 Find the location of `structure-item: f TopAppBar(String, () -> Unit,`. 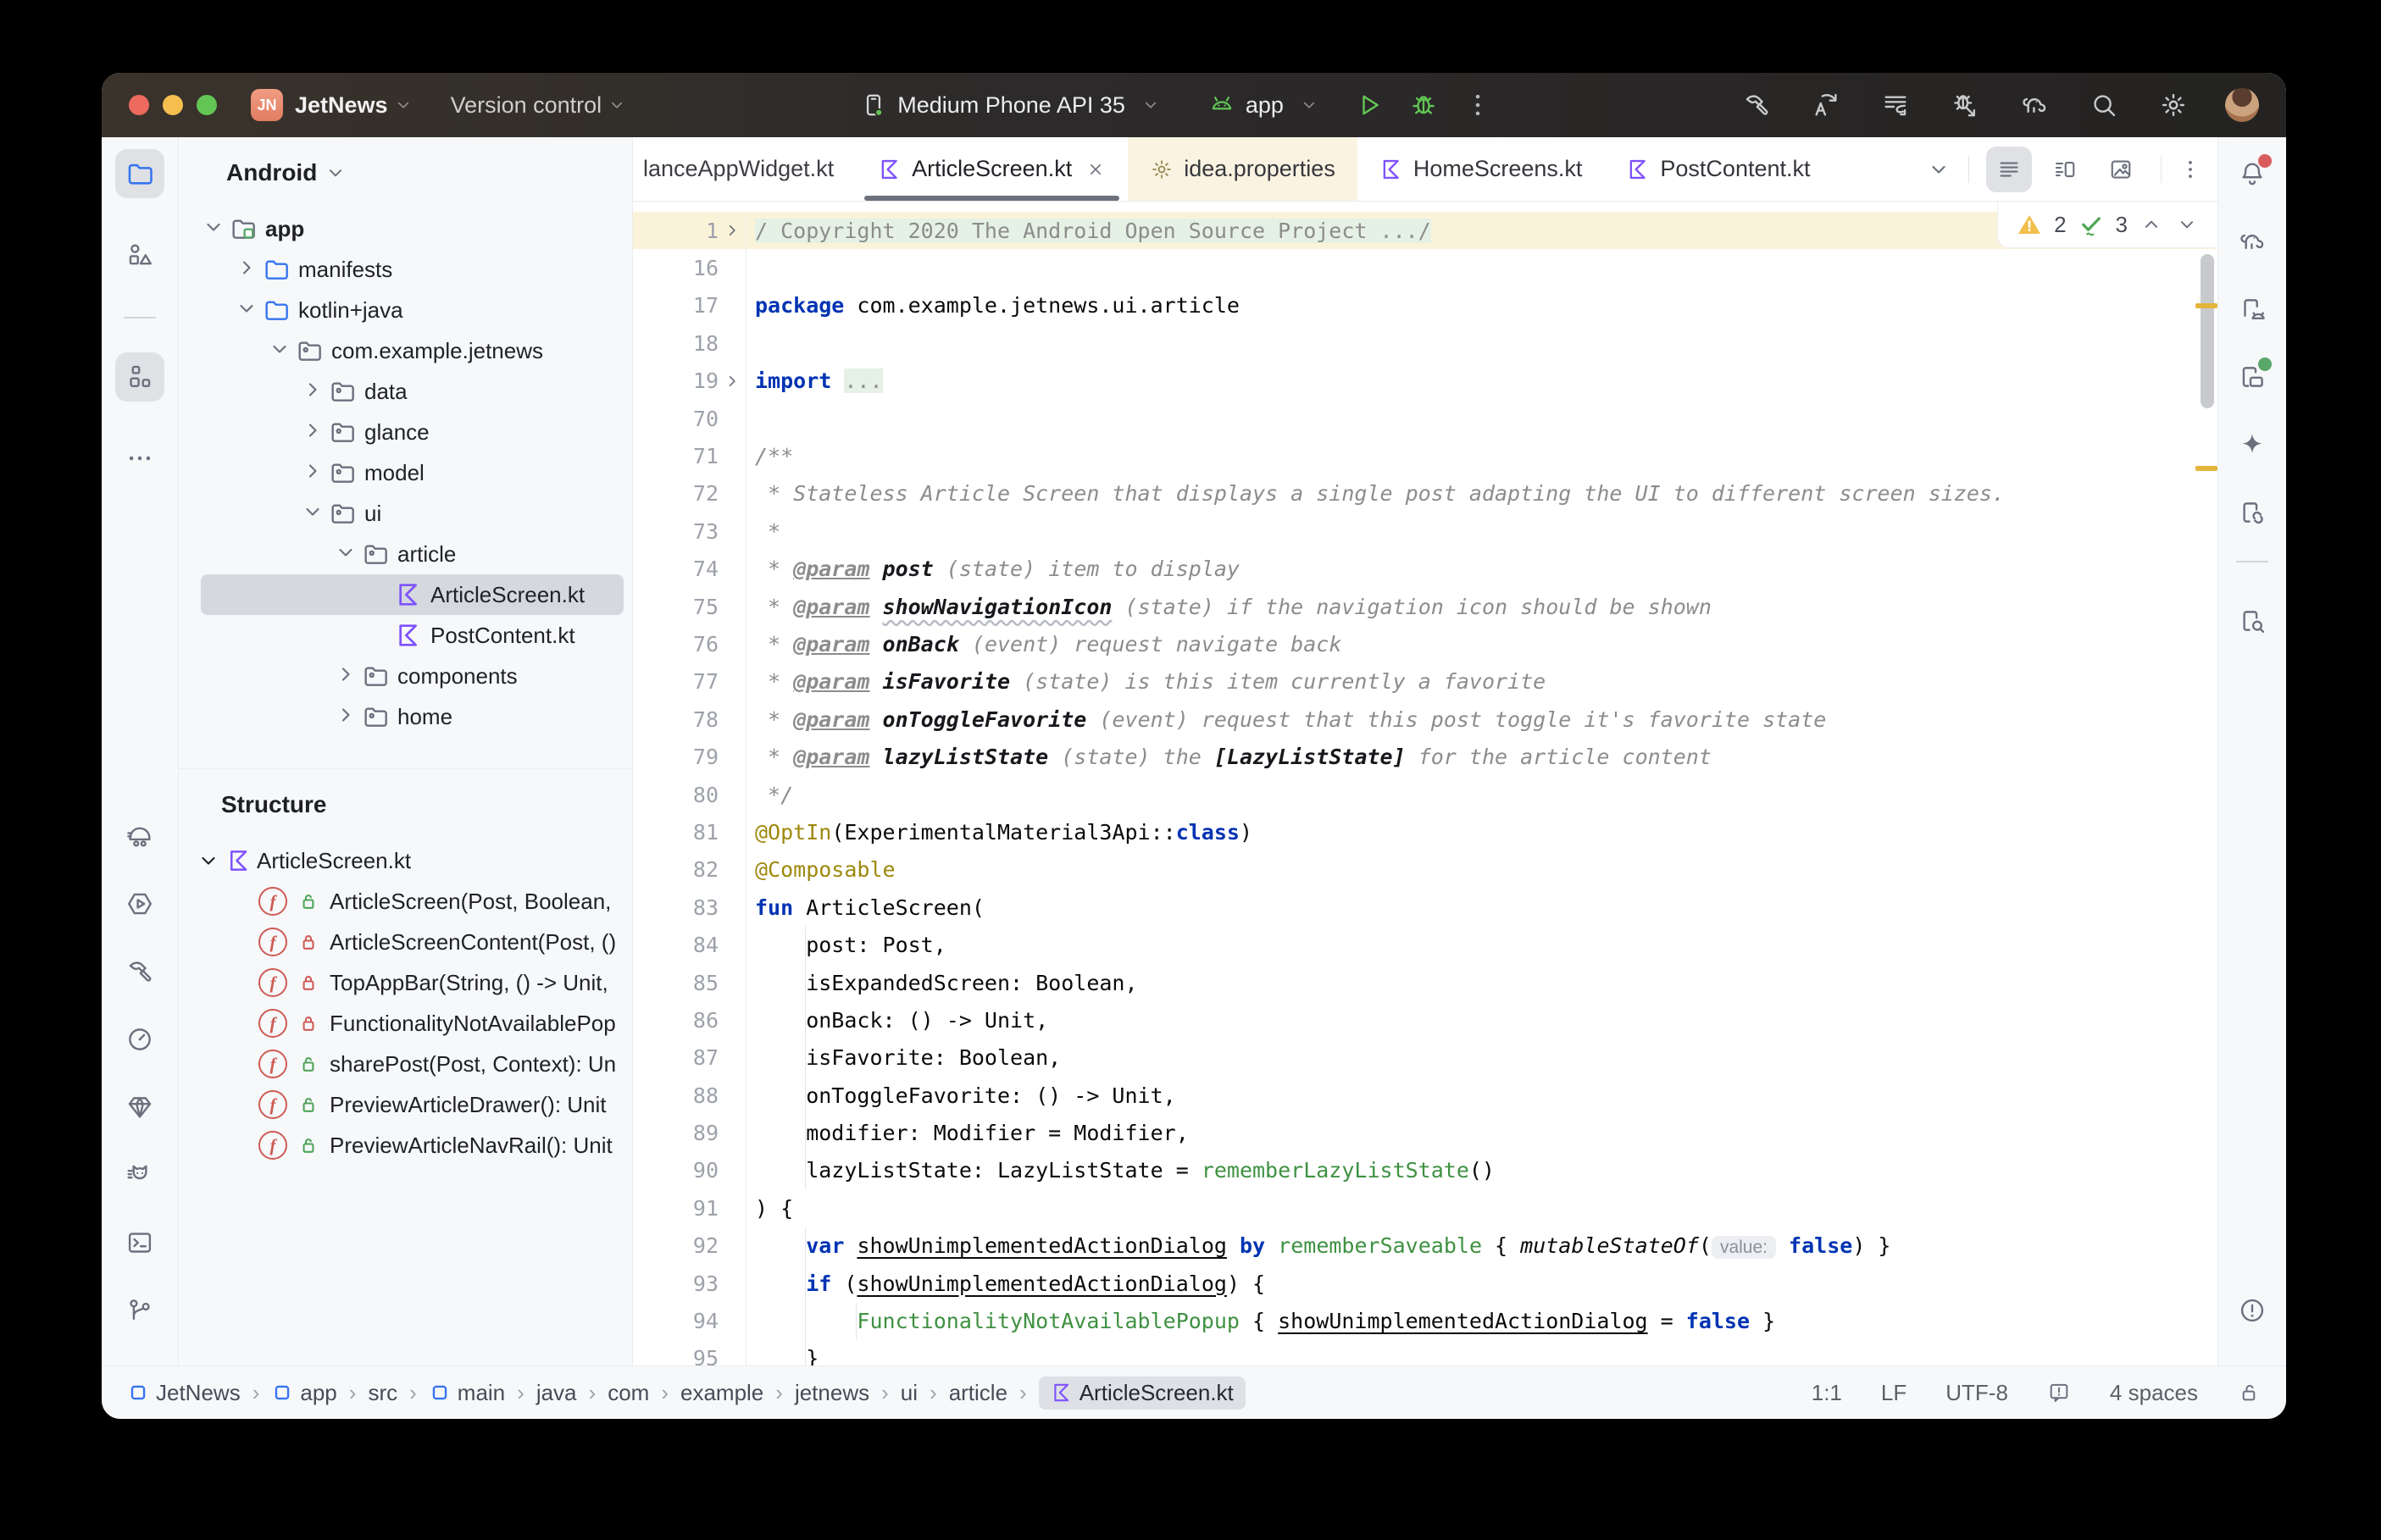

structure-item: f TopAppBar(String, () -> Unit, is located at coordinates (405, 982).